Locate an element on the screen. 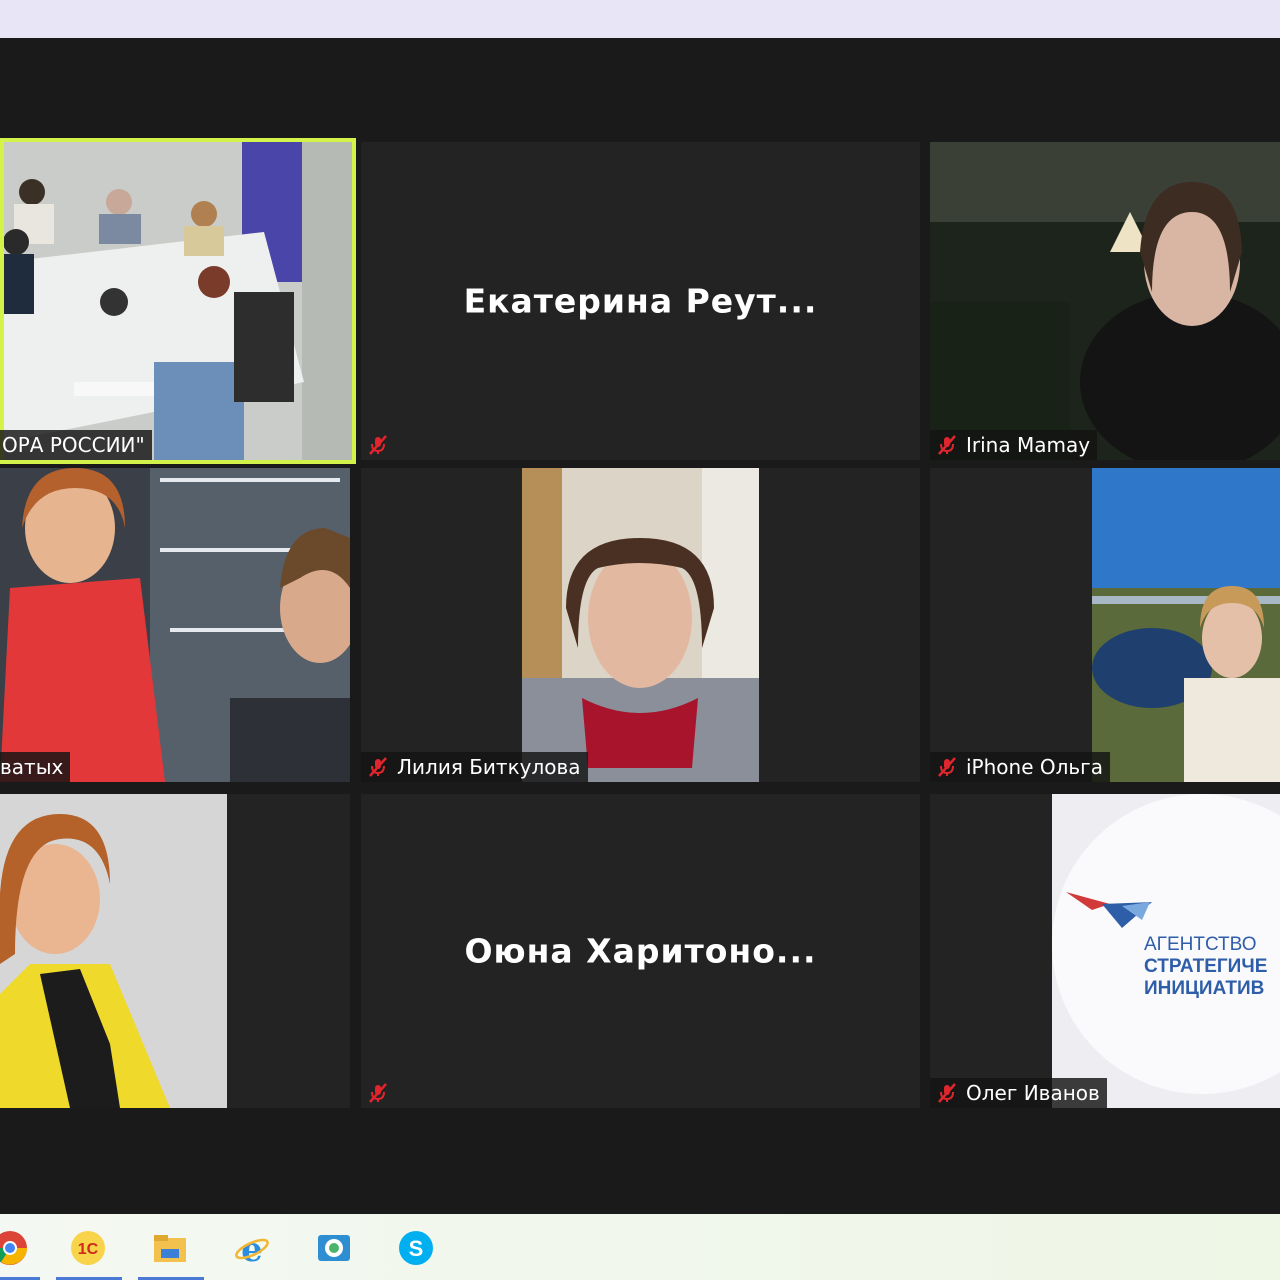 The width and height of the screenshot is (1280, 1280). chrome-icon is located at coordinates (15, 1248).